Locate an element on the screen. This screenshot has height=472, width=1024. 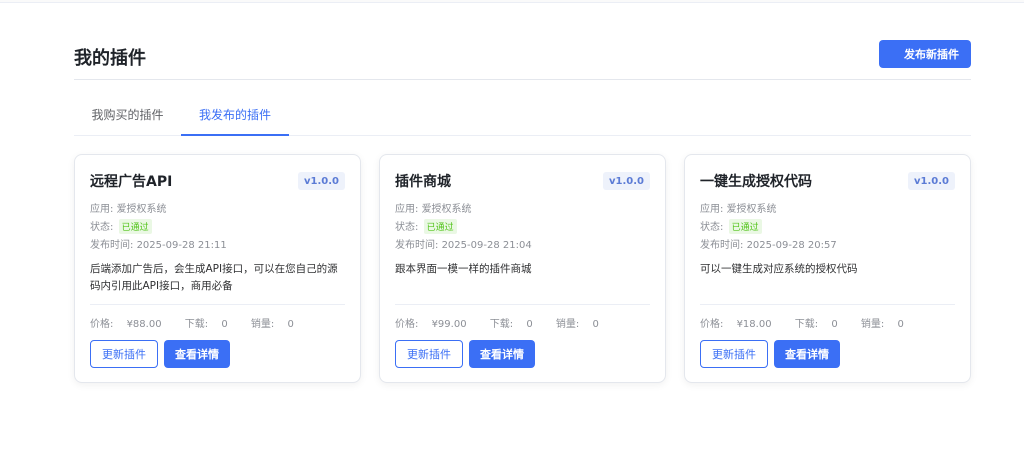
tab-published-plugins: 我发布的插件 is located at coordinates (235, 121).